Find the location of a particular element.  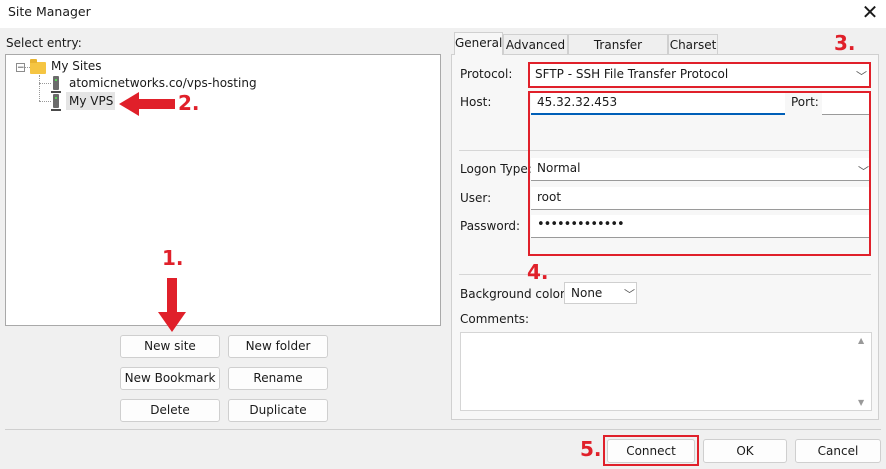

background-color-label: Background color: is located at coordinates (514, 294).